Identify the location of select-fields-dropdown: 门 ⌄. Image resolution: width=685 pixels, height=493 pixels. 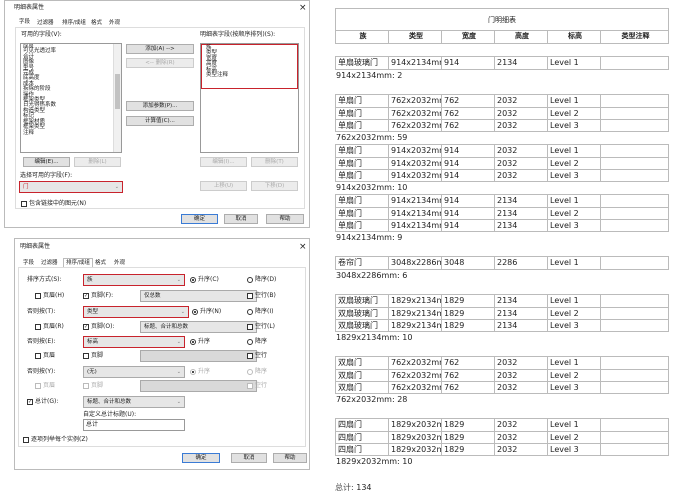
(71, 187).